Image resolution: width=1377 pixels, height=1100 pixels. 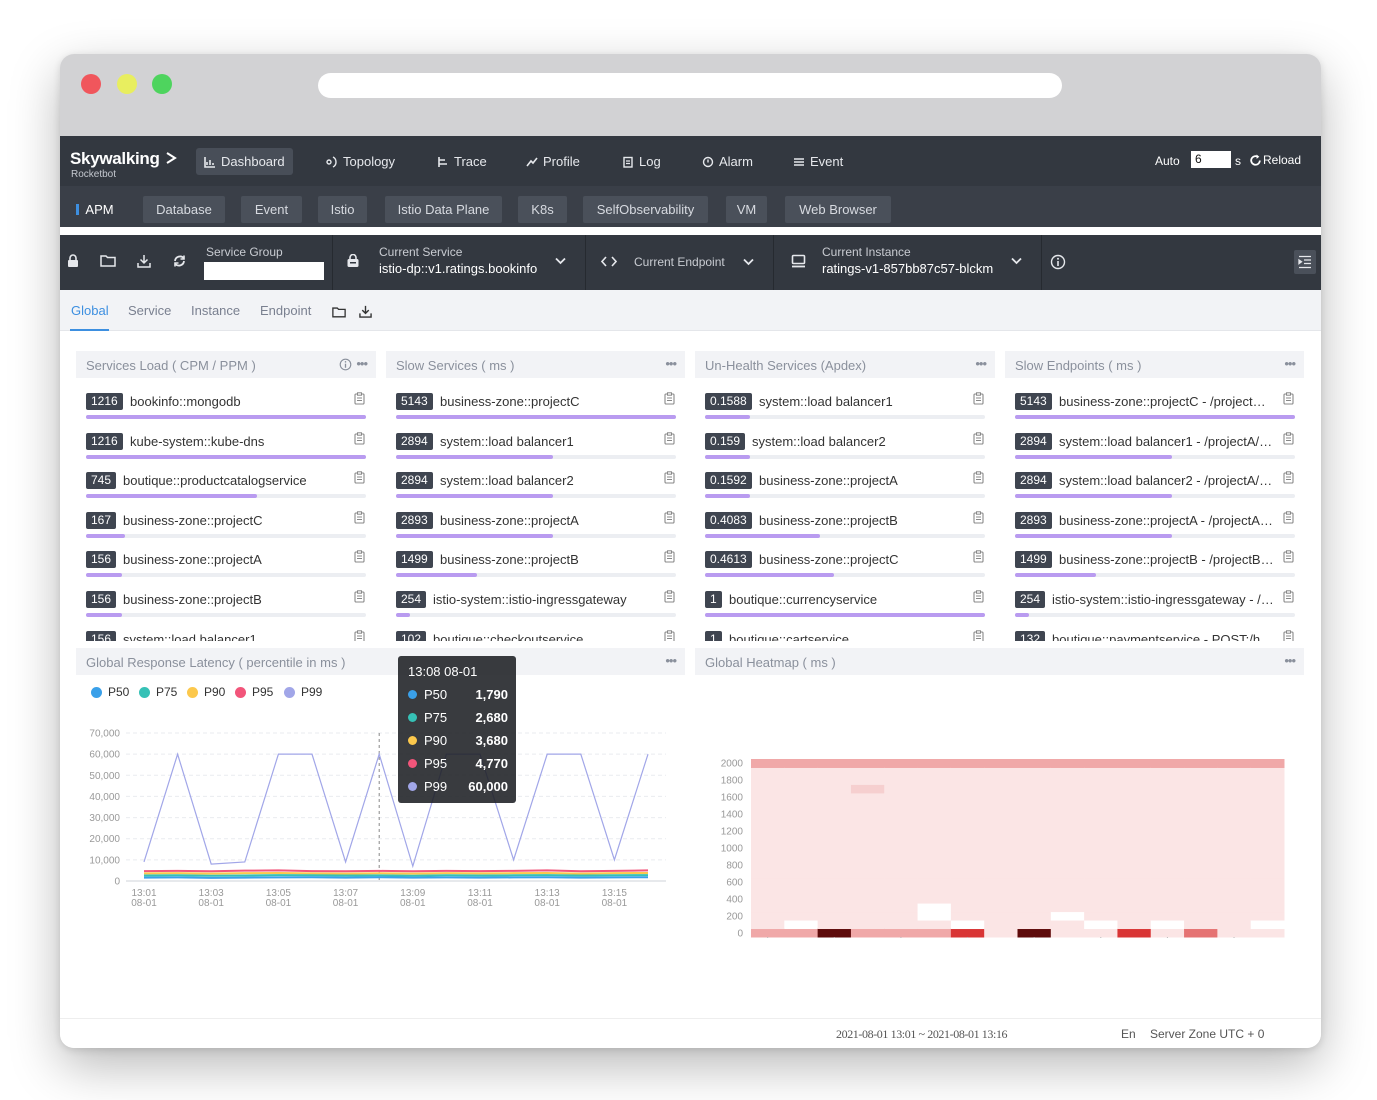 I want to click on toggle-sidebar-button, so click(x=1305, y=262).